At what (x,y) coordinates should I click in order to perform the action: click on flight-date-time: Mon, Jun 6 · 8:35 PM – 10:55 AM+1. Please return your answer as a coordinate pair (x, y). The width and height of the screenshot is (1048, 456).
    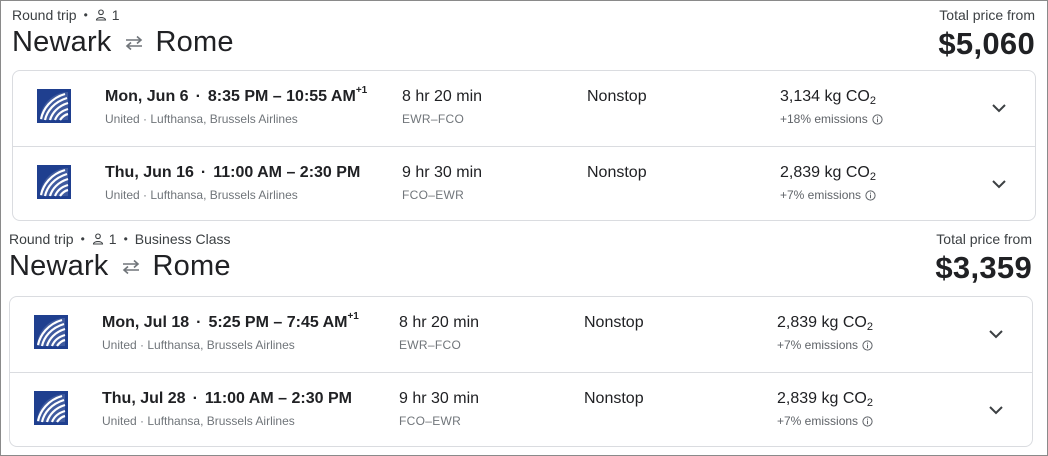
    Looking at the image, I should click on (236, 95).